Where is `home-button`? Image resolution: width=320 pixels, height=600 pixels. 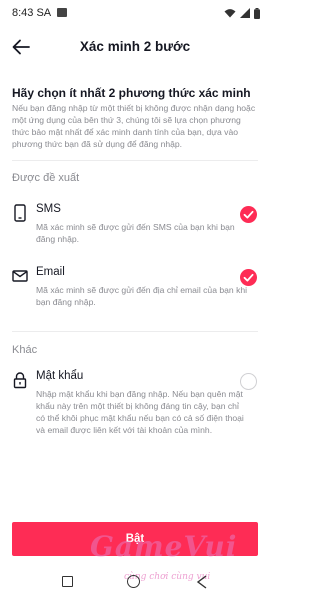 home-button is located at coordinates (133, 581).